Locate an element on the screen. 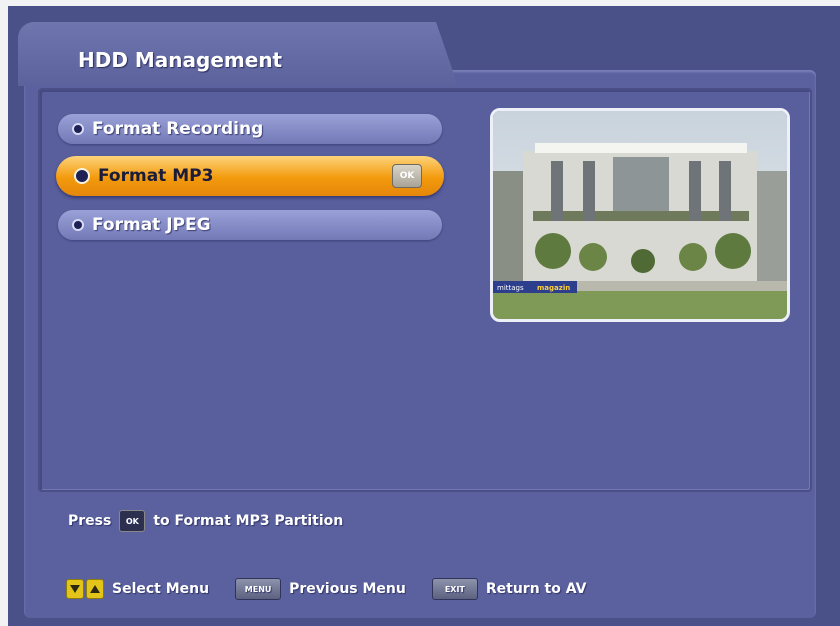 Image resolution: width=840 pixels, height=626 pixels. help-text: to Format MP3 Partition is located at coordinates (248, 521).